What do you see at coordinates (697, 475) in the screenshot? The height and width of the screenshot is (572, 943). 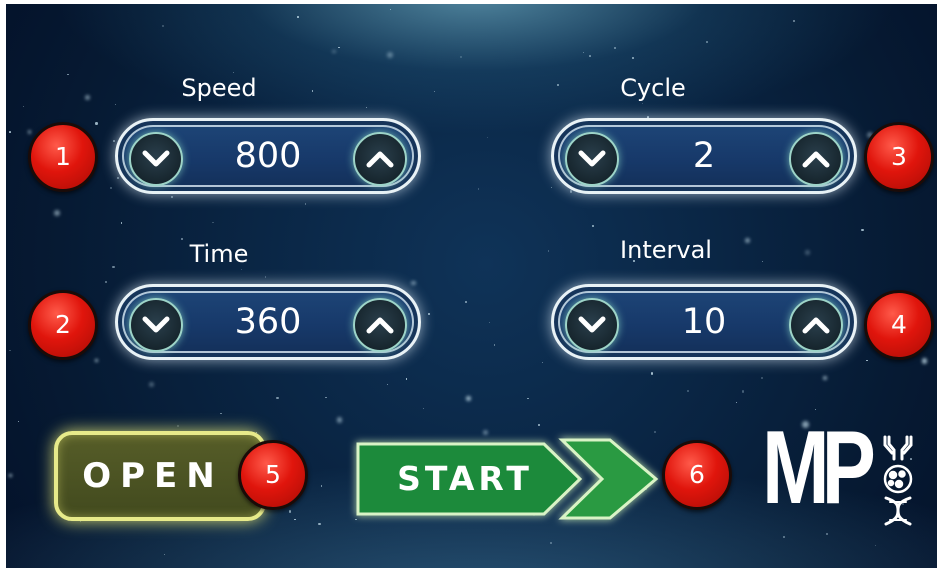 I see `start-callout-badge: 6` at bounding box center [697, 475].